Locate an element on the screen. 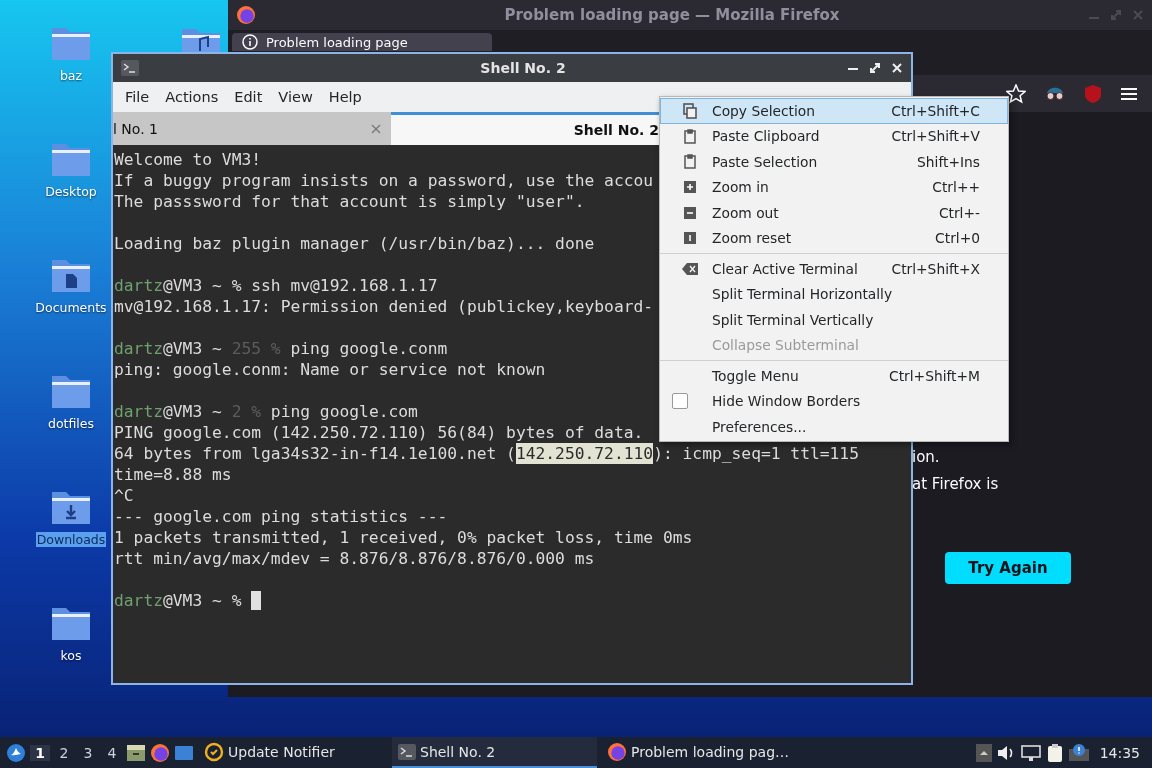  browser-tab: Problem loading page is located at coordinates (362, 42).